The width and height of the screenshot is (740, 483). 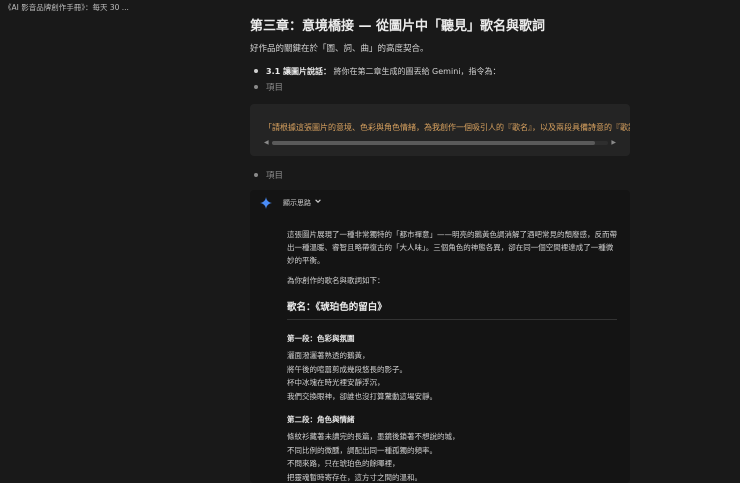 I want to click on gemini-sparkle-icon, so click(x=266, y=203).